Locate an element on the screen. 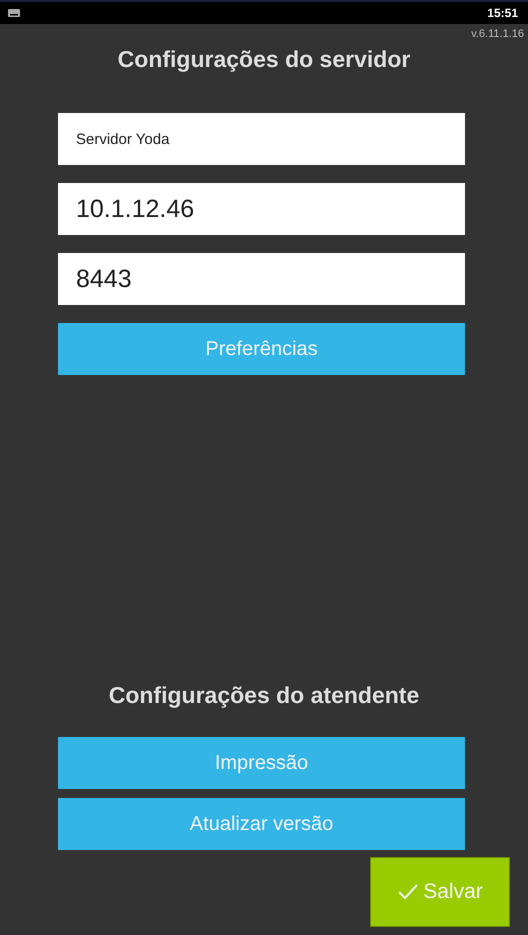 The height and width of the screenshot is (935, 528). section-title: Configurações do atendente is located at coordinates (264, 695).